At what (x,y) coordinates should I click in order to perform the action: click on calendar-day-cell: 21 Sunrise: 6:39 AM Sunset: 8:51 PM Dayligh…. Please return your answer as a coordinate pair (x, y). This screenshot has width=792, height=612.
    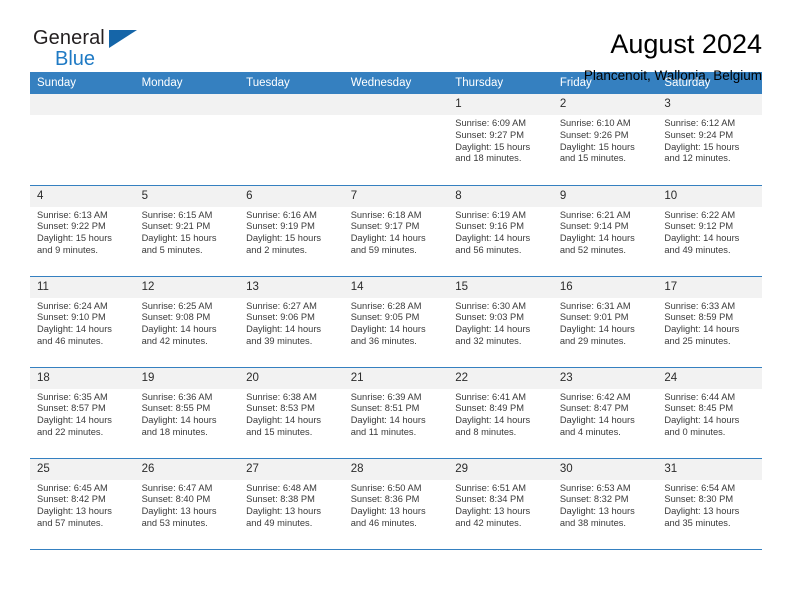
    Looking at the image, I should click on (396, 412).